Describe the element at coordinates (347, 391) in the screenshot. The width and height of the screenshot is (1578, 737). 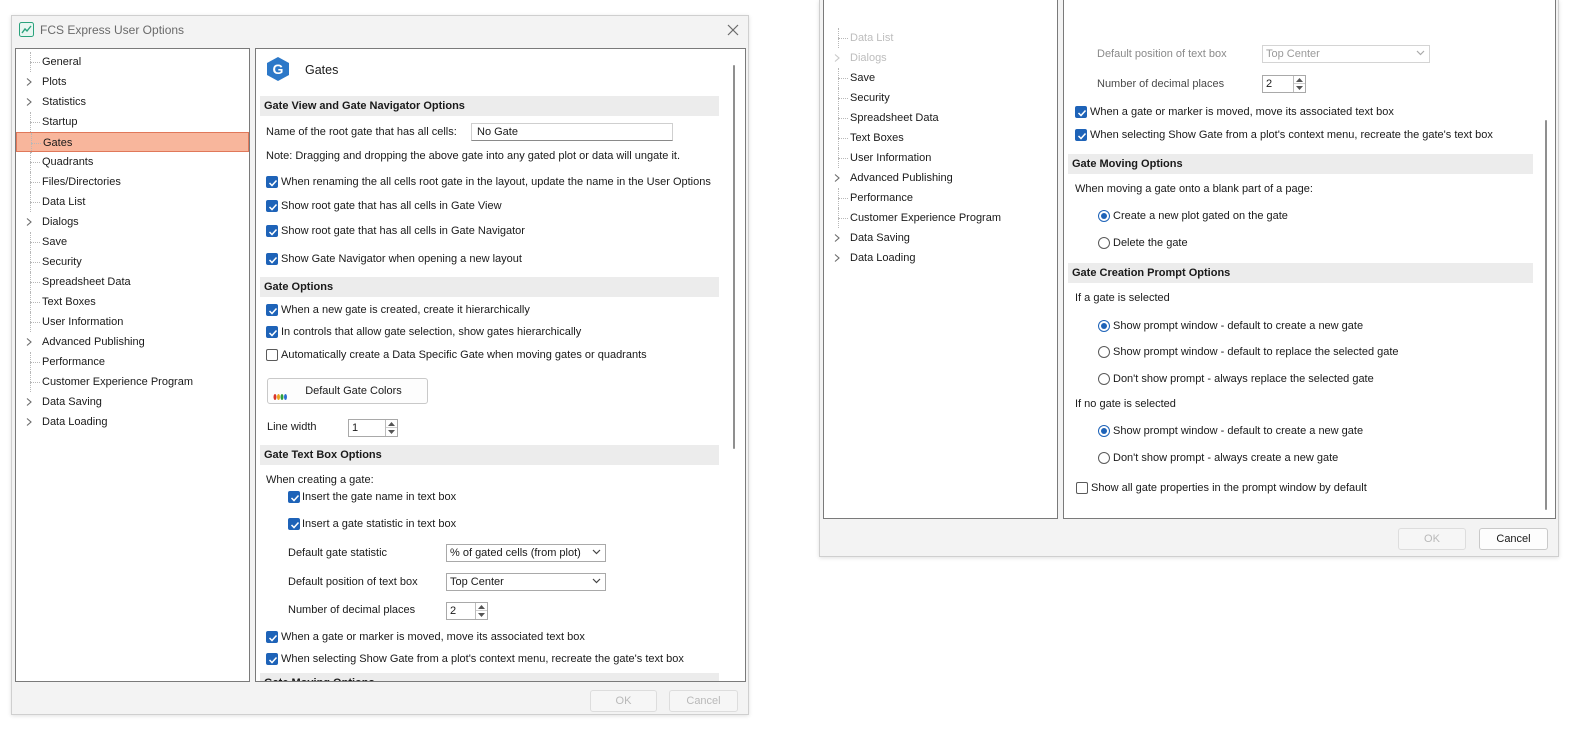
I see `default-gate-colors-button: Default Gate Colors` at that location.